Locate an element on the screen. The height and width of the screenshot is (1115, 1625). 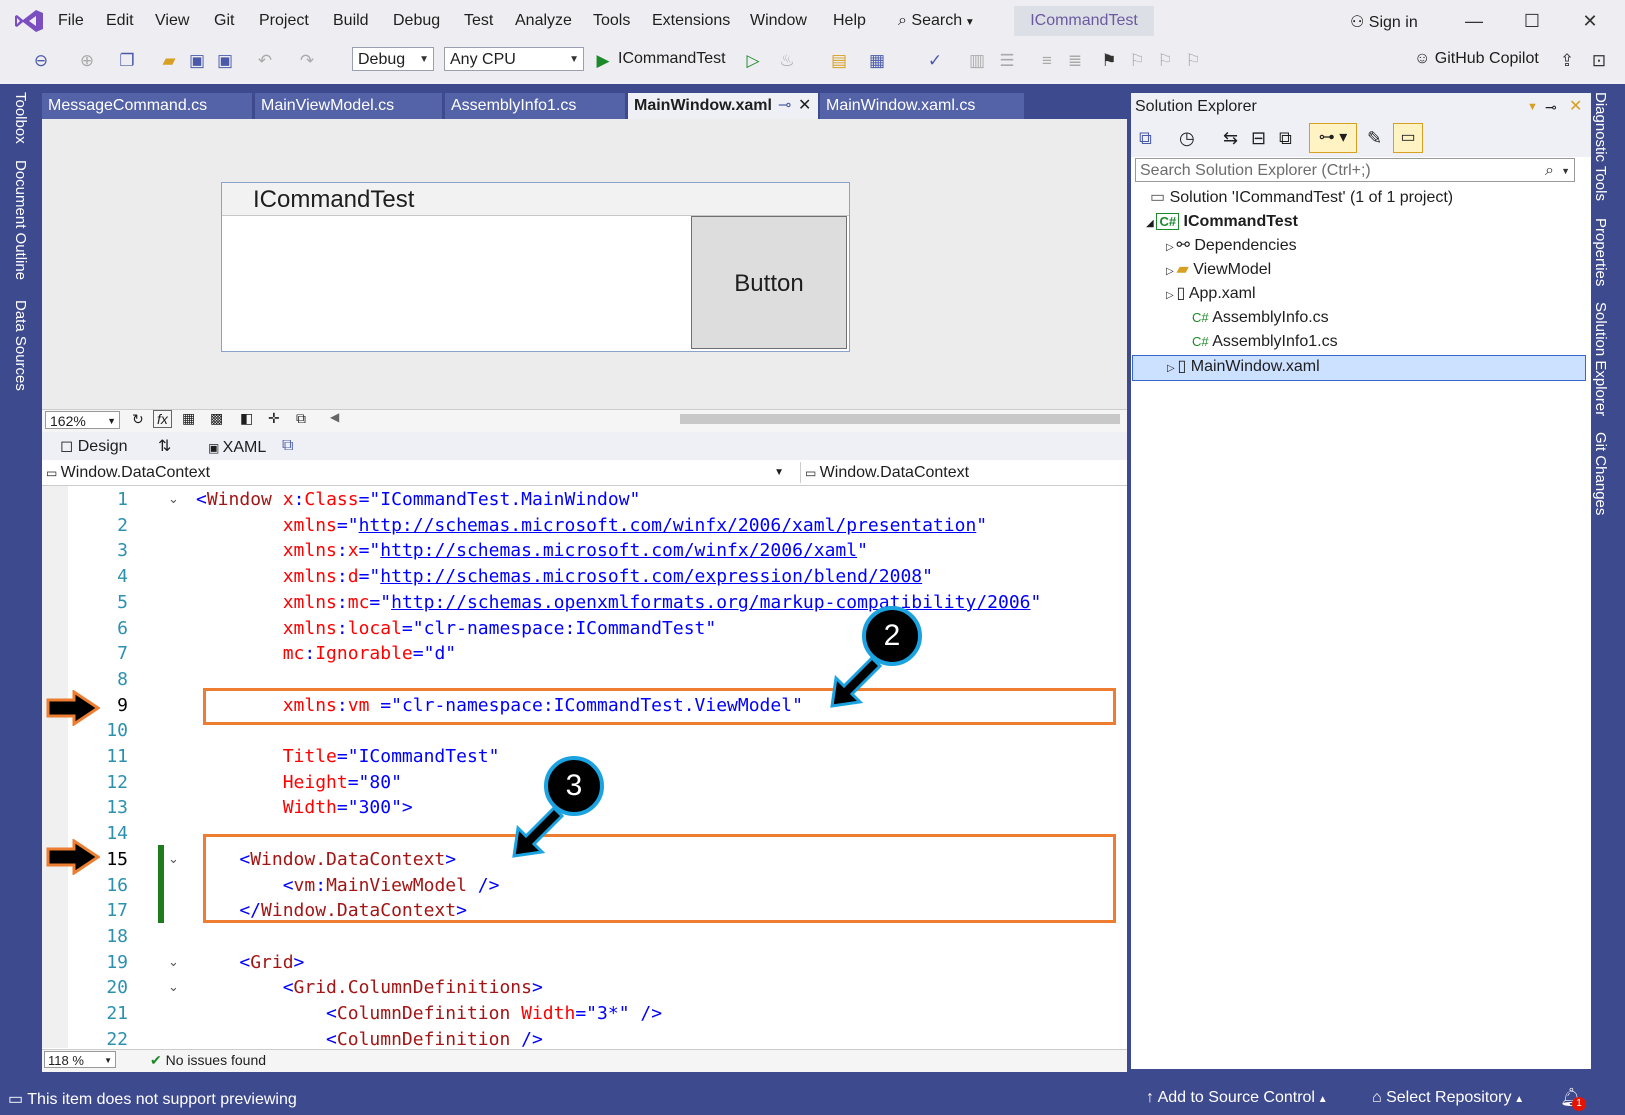
horizontal-scrollbar is located at coordinates (900, 419).